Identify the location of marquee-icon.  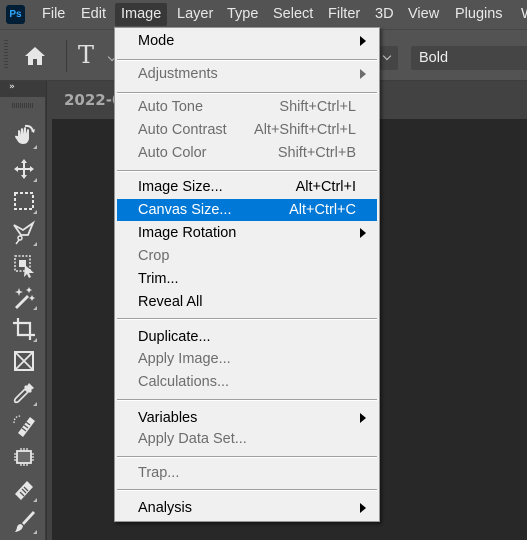
(24, 201).